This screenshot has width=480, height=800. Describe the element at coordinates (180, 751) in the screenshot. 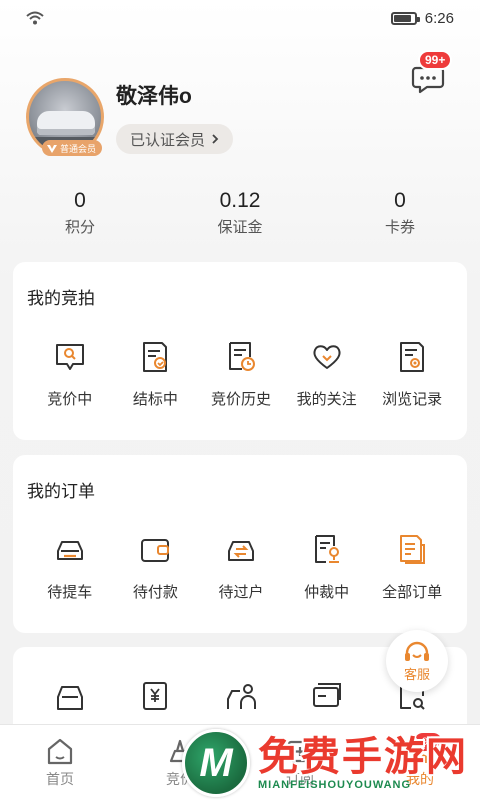

I see `bid-tab-icon` at that location.